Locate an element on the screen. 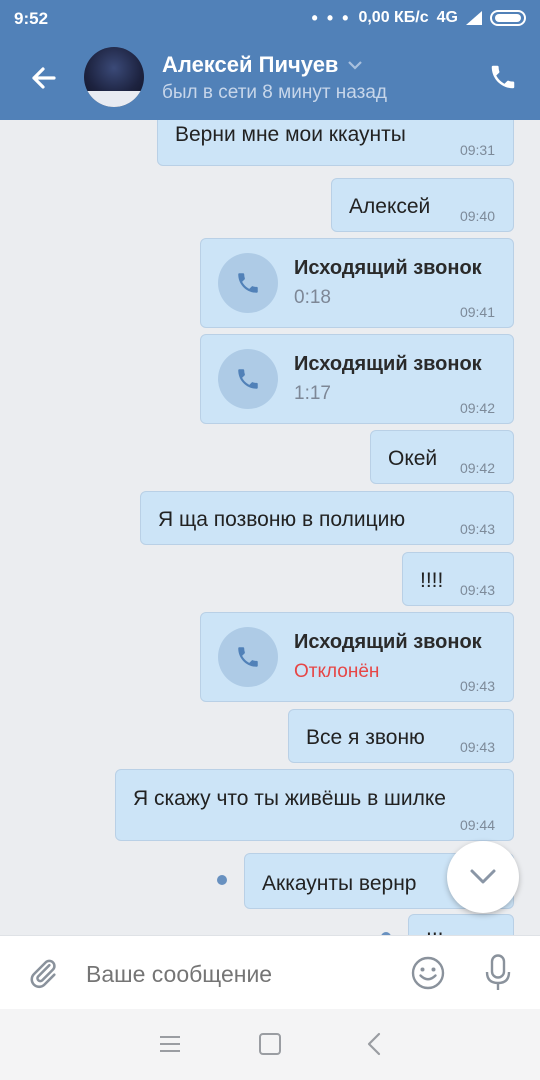 This screenshot has height=1080, width=540. call-bubble: Исходящий звонок Отклонён 09:43 is located at coordinates (357, 657).